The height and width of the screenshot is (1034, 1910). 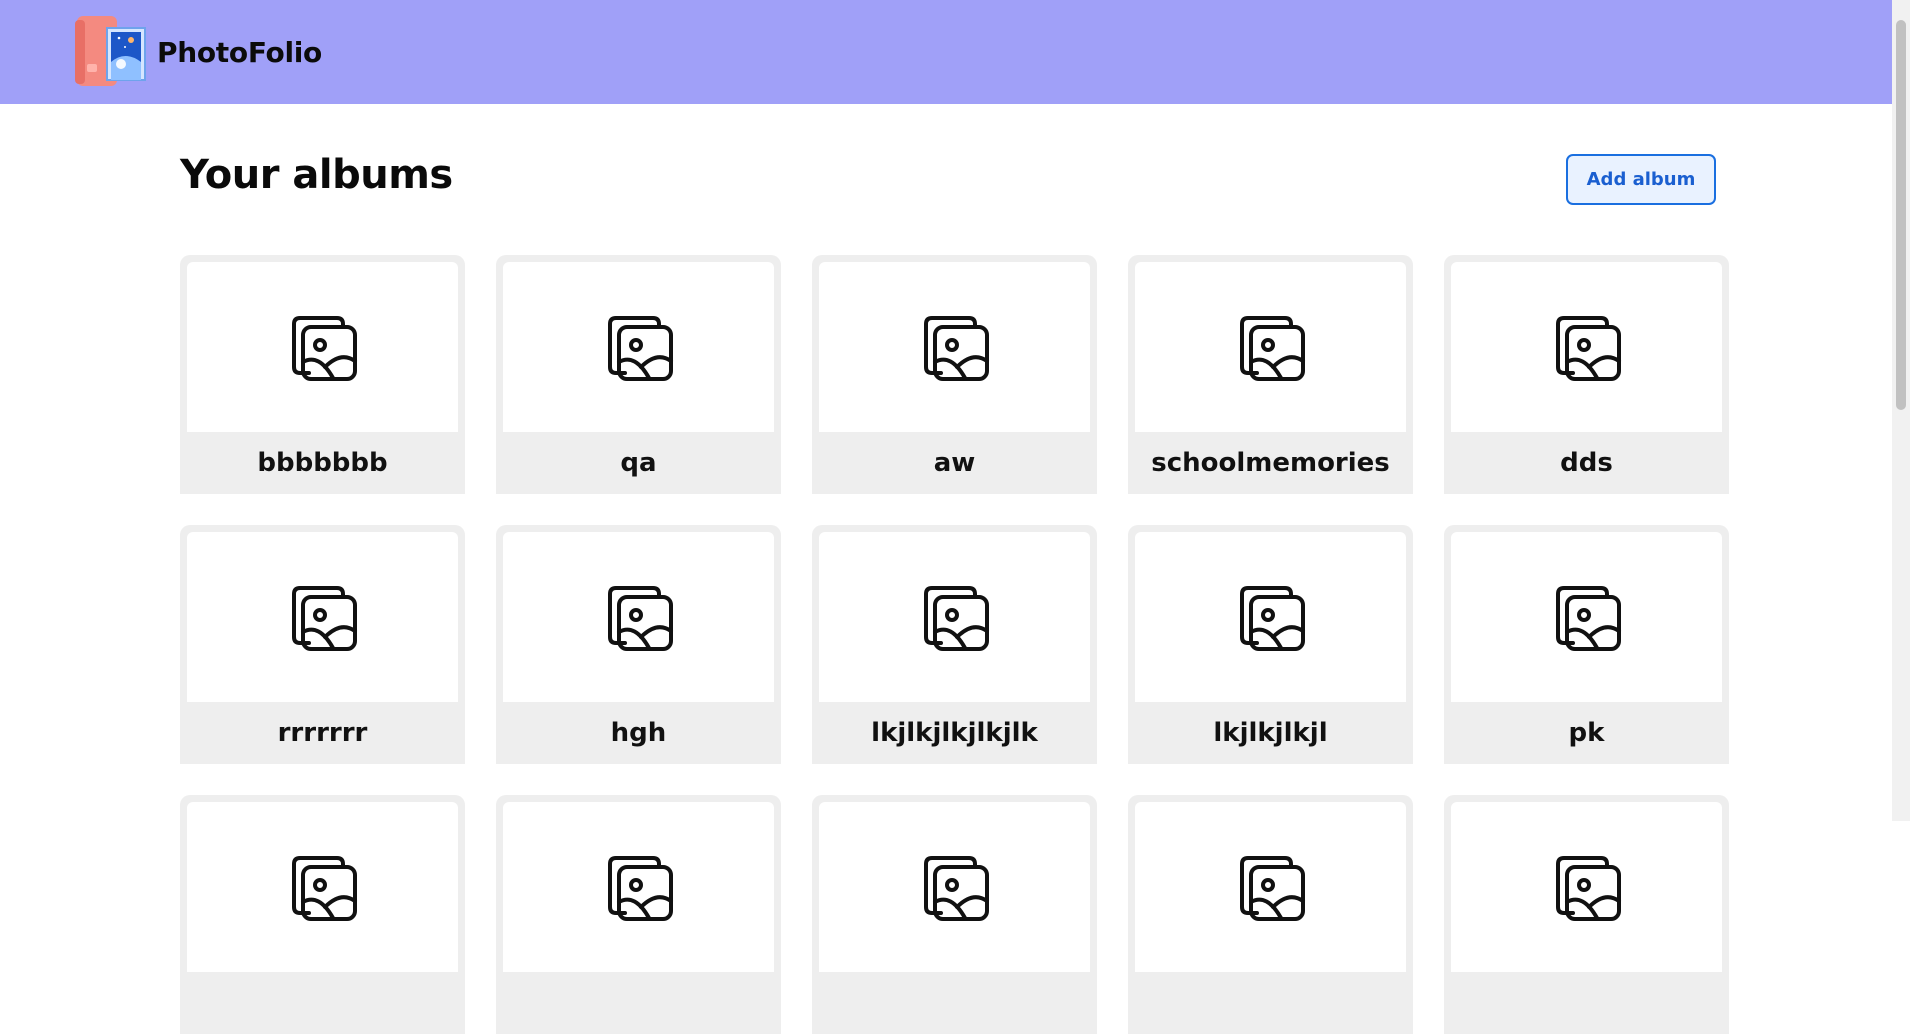 I want to click on album-card: bbbbbbb, so click(x=322, y=374).